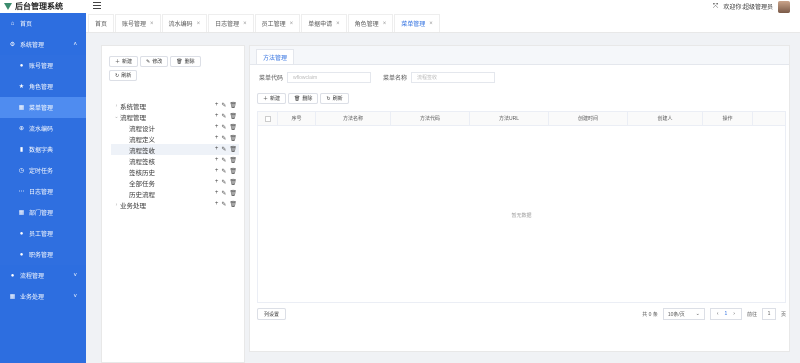 Image resolution: width=800 pixels, height=363 pixels. Describe the element at coordinates (97, 6) in the screenshot. I see `menu-fold-icon` at that location.